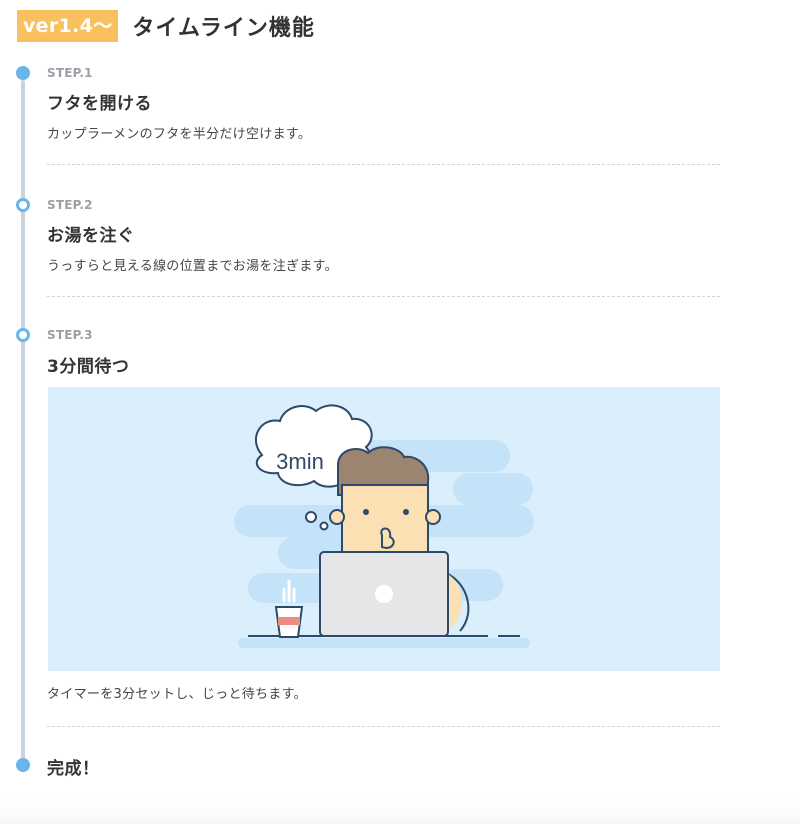  Describe the element at coordinates (300, 461) in the screenshot. I see `bubble-text: 3min` at that location.